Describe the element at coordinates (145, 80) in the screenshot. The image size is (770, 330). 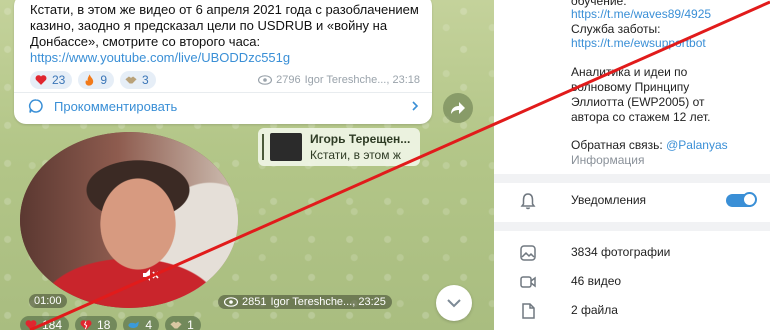
I see `reaction-count: 3` at that location.